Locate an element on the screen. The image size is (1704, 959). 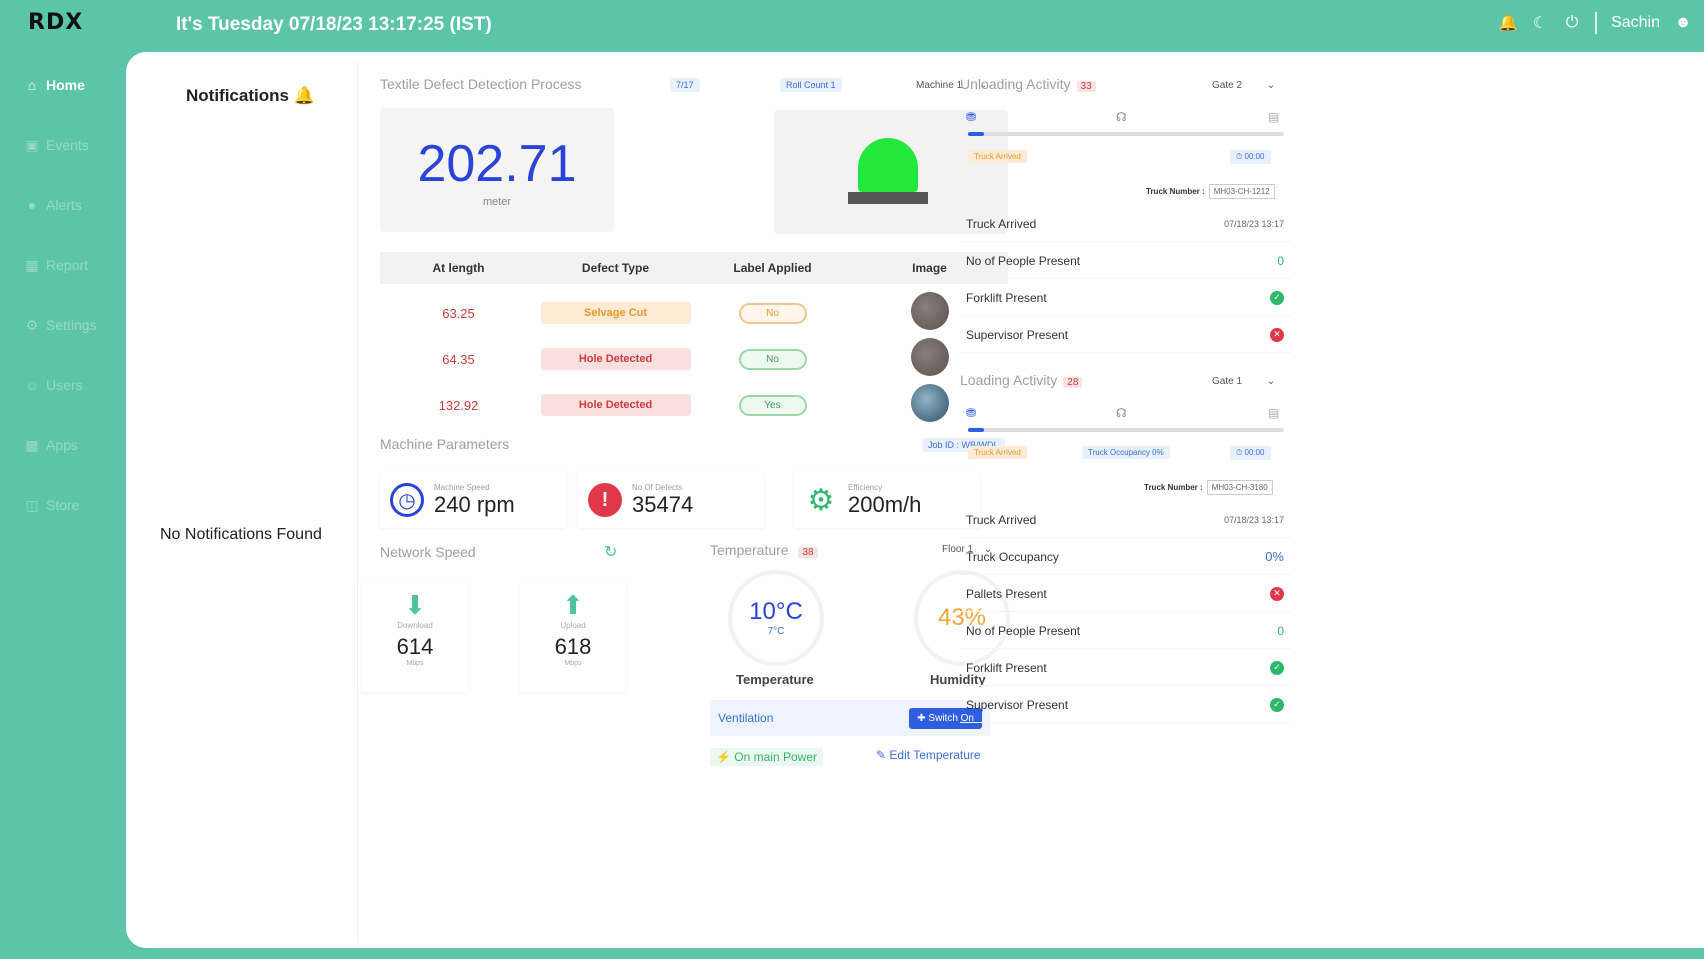
plug-icon: ⚡ is located at coordinates (723, 757).